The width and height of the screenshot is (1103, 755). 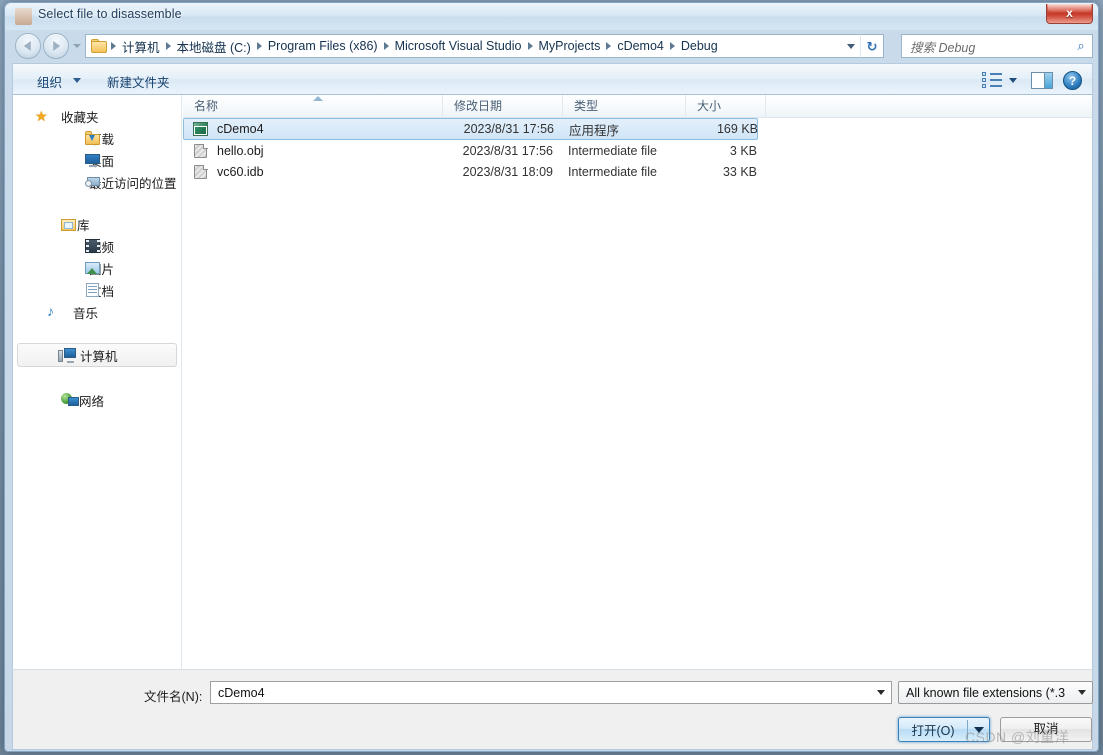 I want to click on nav-group-favorites: ★ 收藏夹 下载 桌面 最近访问的位置, so click(x=97, y=149).